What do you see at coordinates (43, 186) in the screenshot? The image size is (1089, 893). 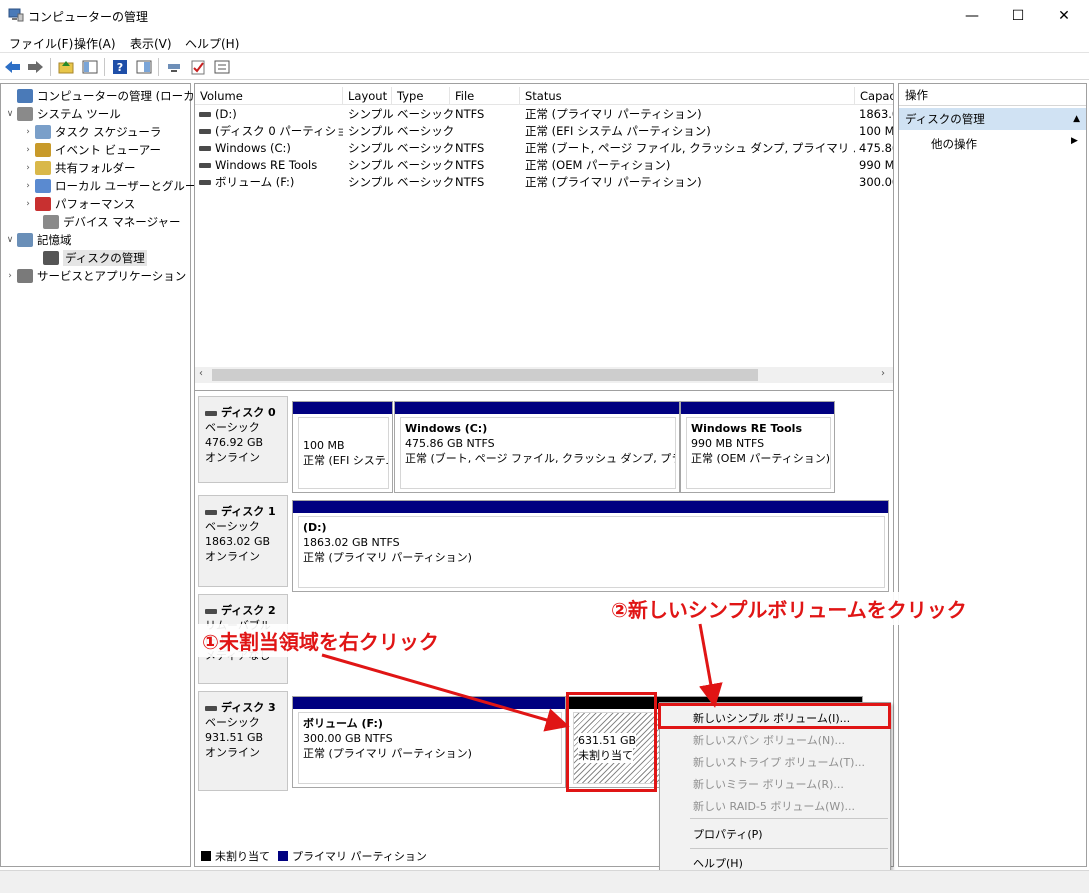 I see `local-users-icon` at bounding box center [43, 186].